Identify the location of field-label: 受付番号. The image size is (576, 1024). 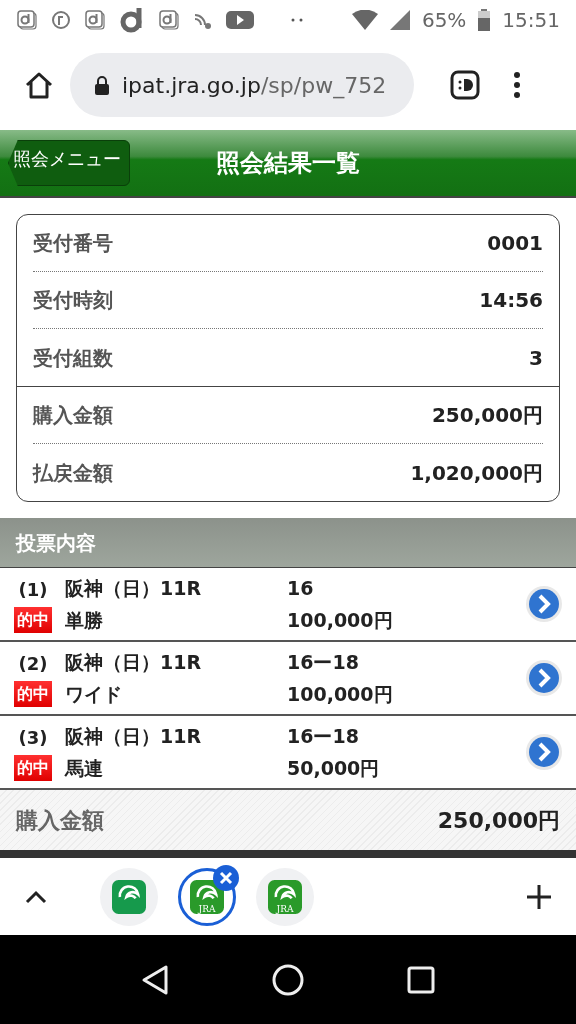
(73, 243).